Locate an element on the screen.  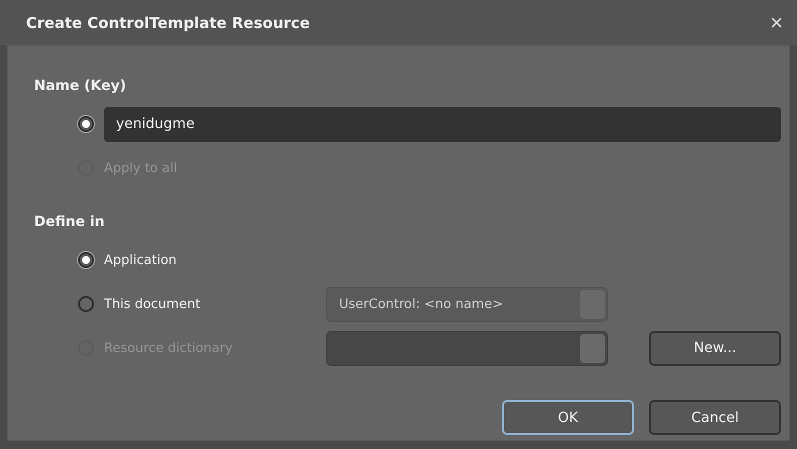
name-field: yenidugme is located at coordinates (442, 124).